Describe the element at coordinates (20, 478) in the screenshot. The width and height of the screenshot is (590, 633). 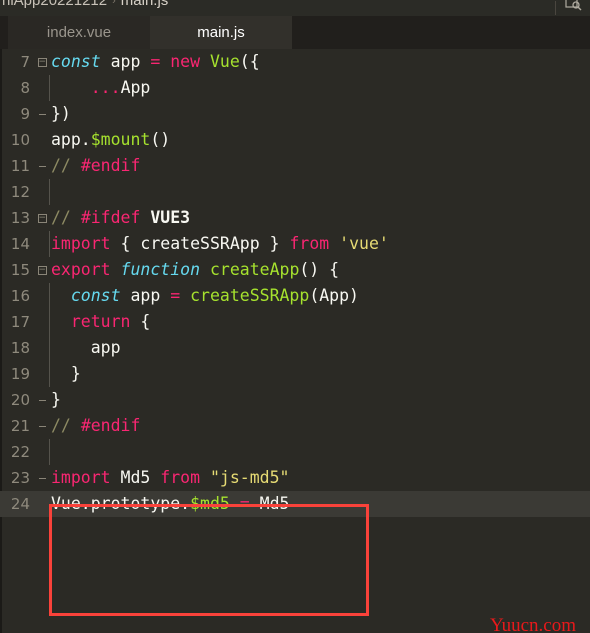
I see `line-number: 23` at that location.